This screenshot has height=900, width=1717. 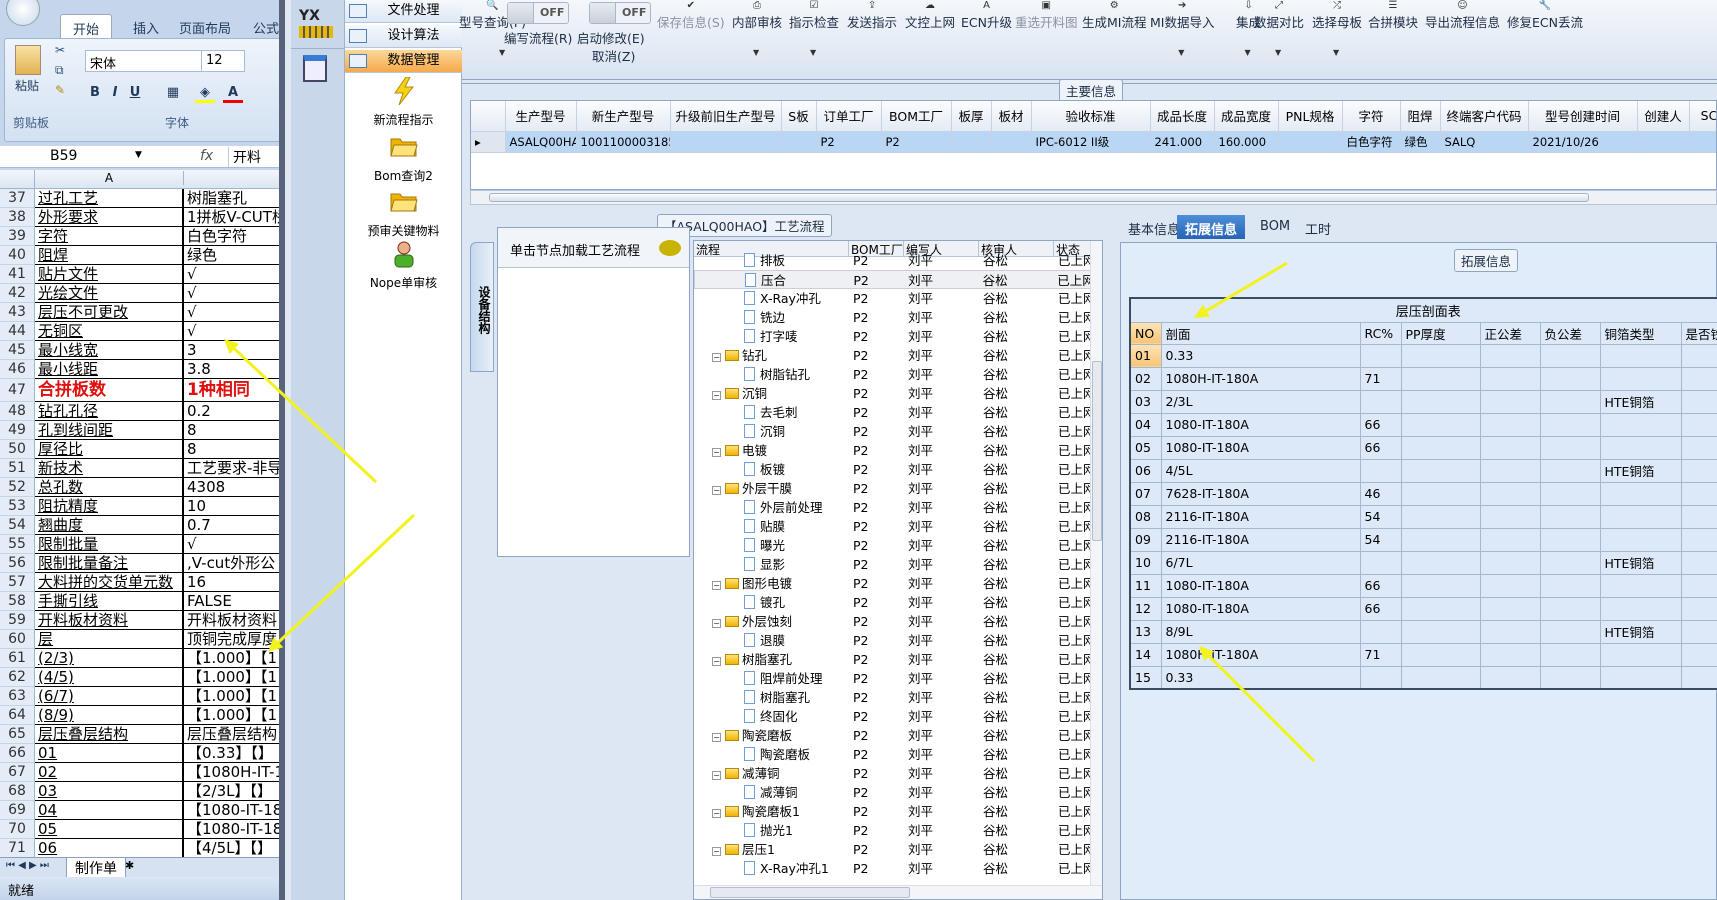 I want to click on cell: 12, so click(x=1146, y=609).